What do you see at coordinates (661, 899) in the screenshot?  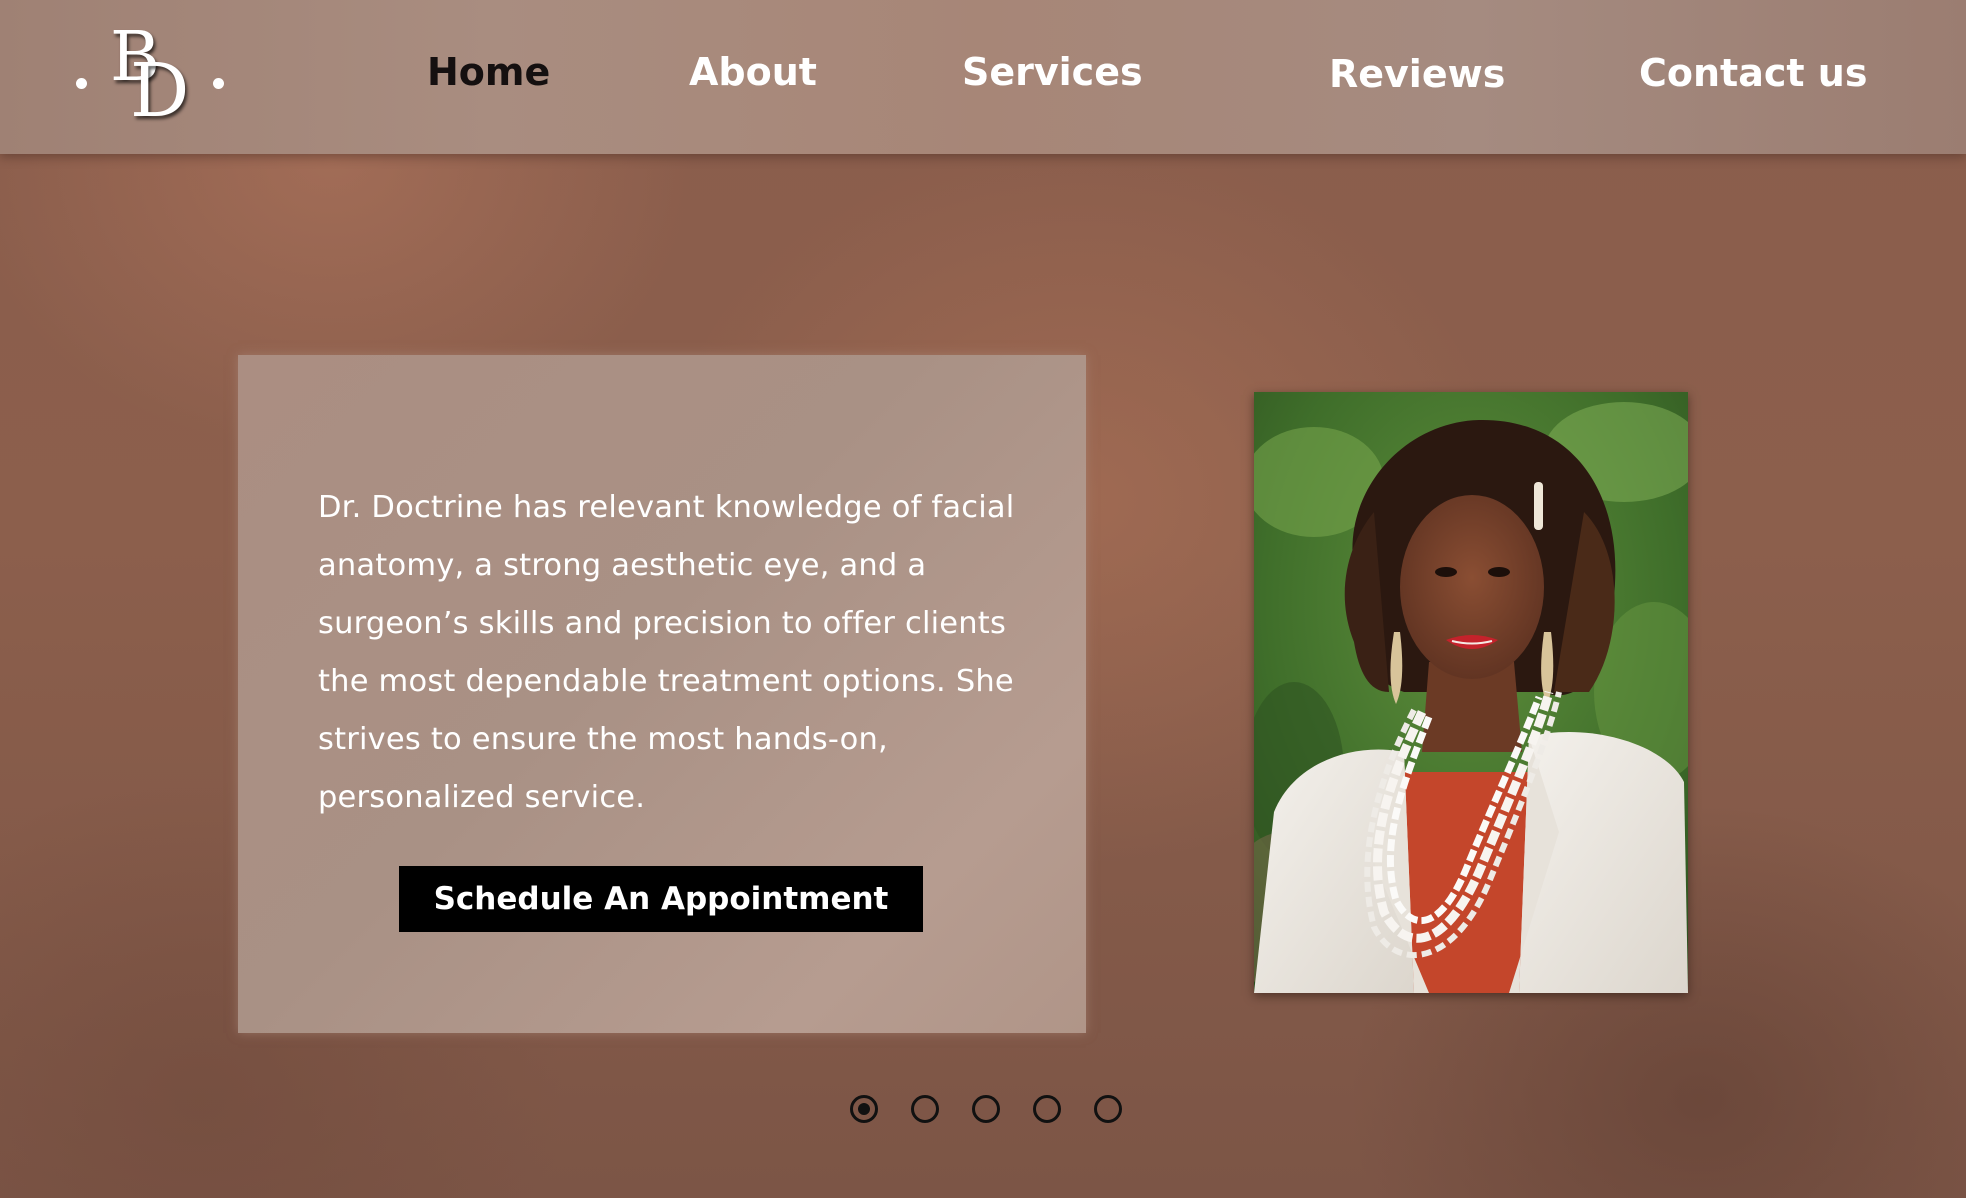 I see `schedule-appointment-button: Schedule An Appointment` at bounding box center [661, 899].